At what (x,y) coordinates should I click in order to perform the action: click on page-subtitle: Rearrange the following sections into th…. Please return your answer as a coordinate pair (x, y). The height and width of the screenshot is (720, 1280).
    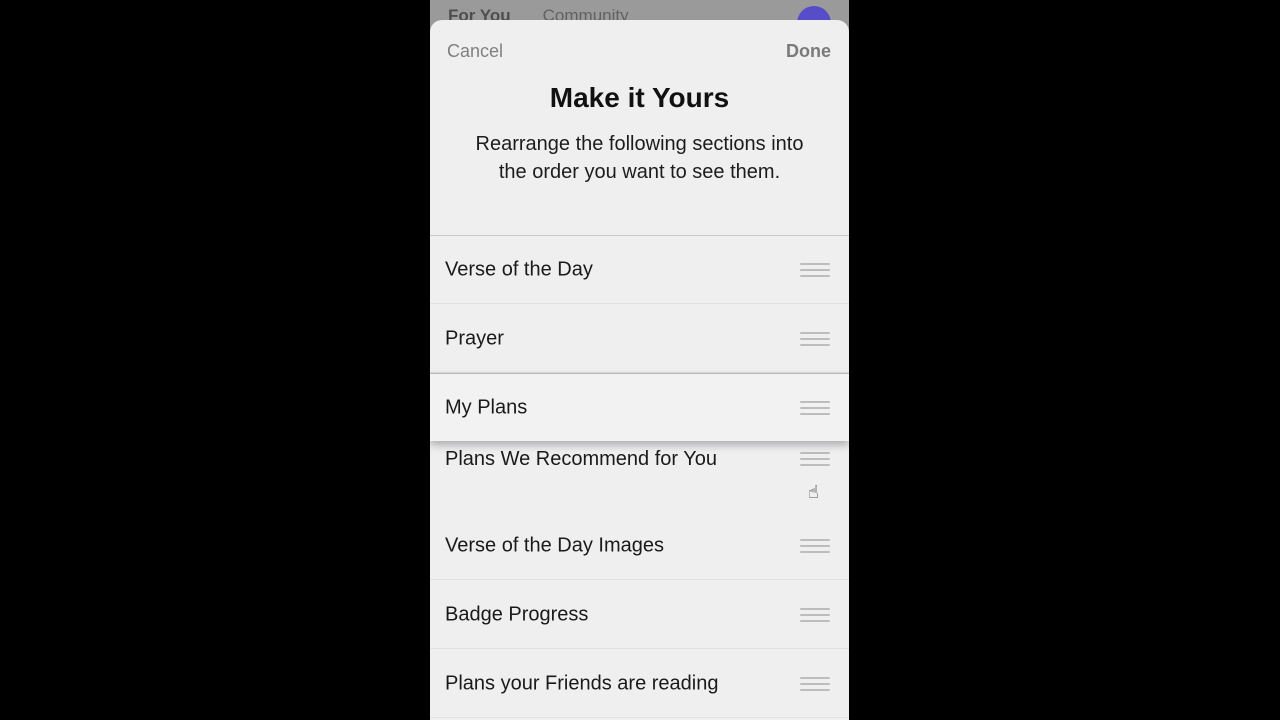
    Looking at the image, I should click on (639, 158).